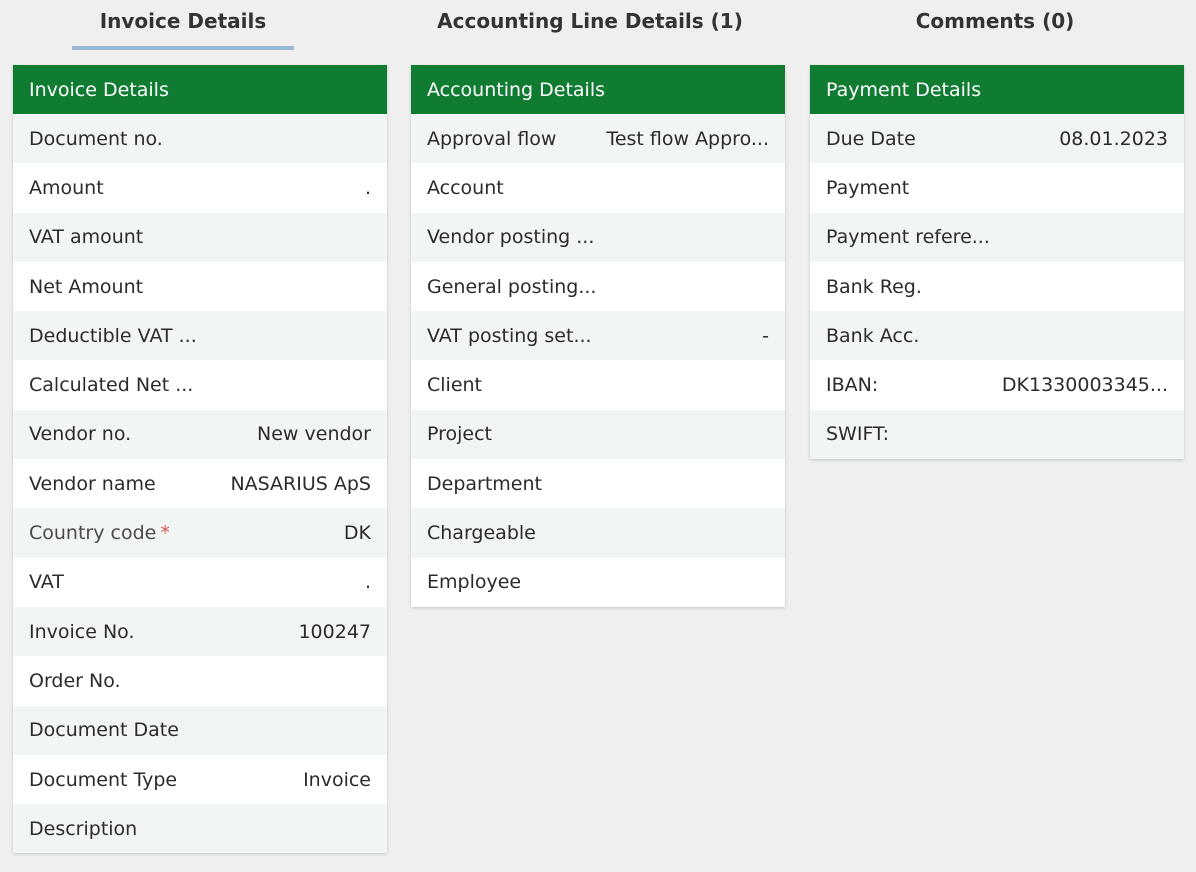 Image resolution: width=1196 pixels, height=872 pixels. Describe the element at coordinates (46, 582) in the screenshot. I see `field-label: VAT` at that location.